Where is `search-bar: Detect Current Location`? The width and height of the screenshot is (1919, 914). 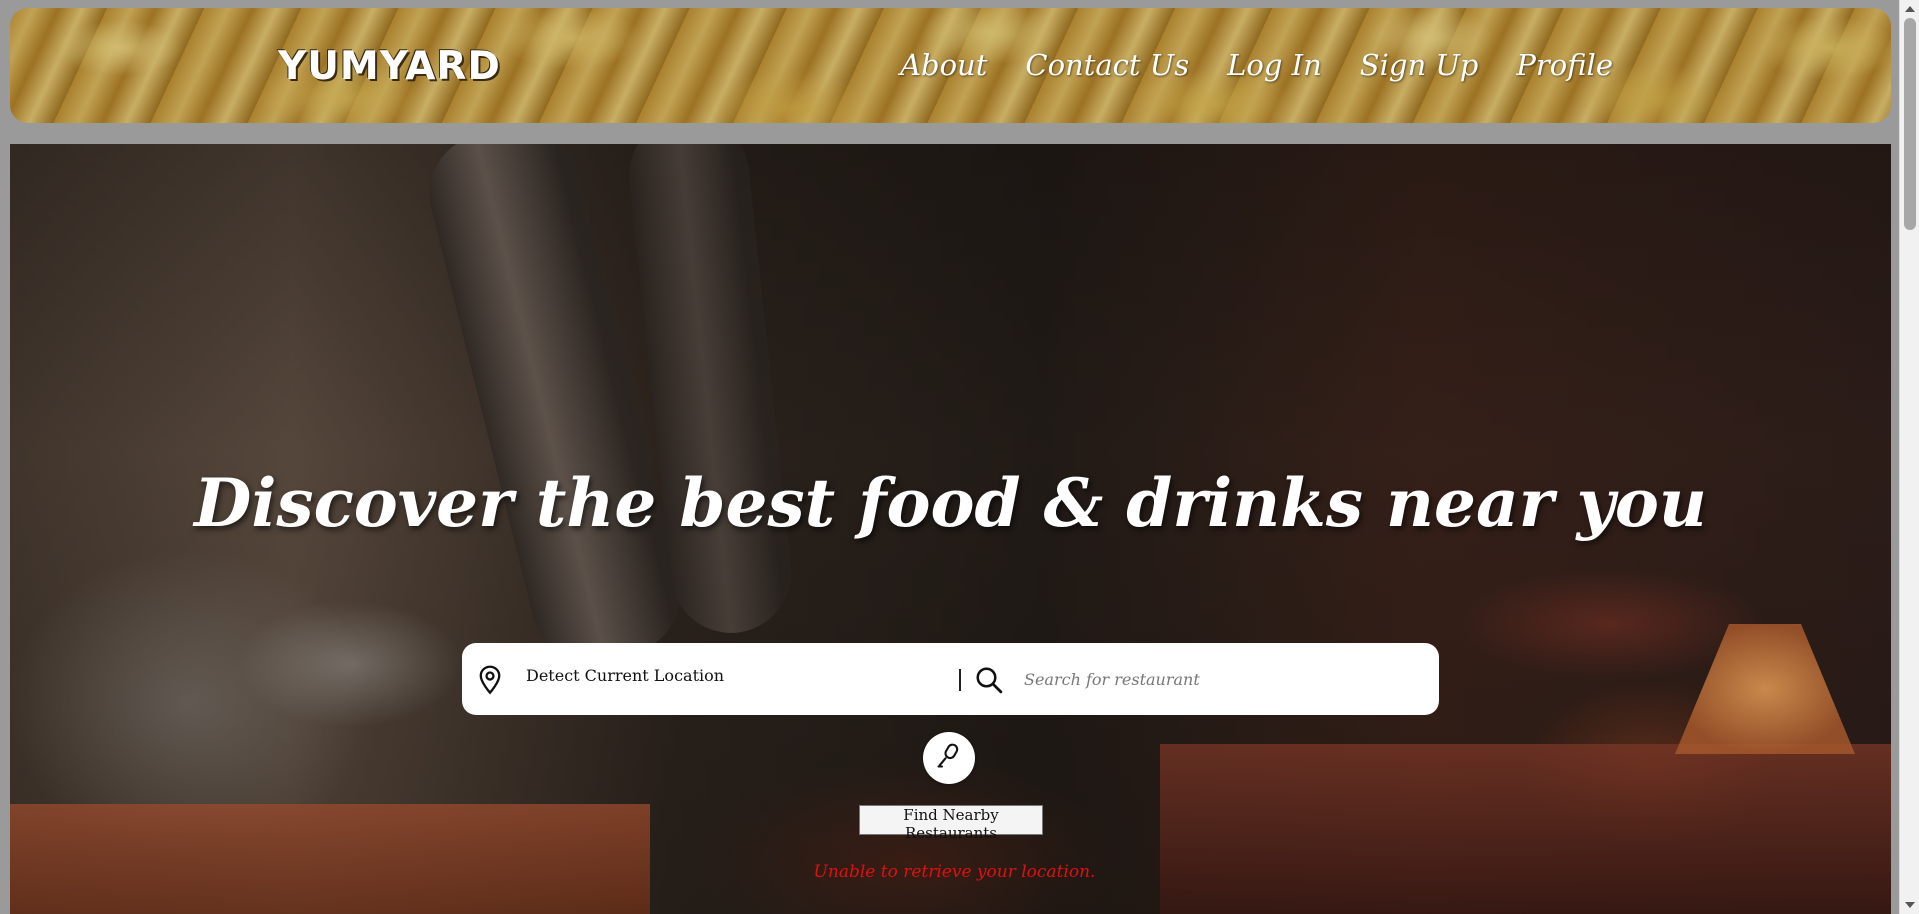
search-bar: Detect Current Location is located at coordinates (950, 679).